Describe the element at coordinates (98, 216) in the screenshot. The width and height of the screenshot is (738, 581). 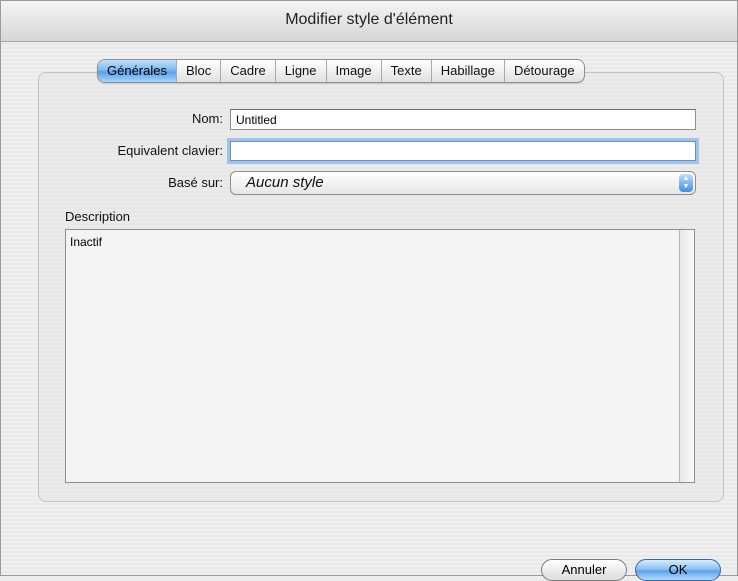
I see `description-label: Description` at that location.